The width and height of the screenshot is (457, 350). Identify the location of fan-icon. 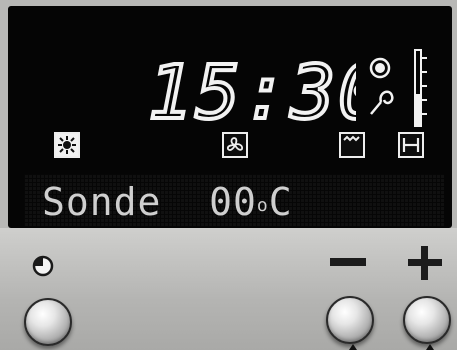
(235, 145).